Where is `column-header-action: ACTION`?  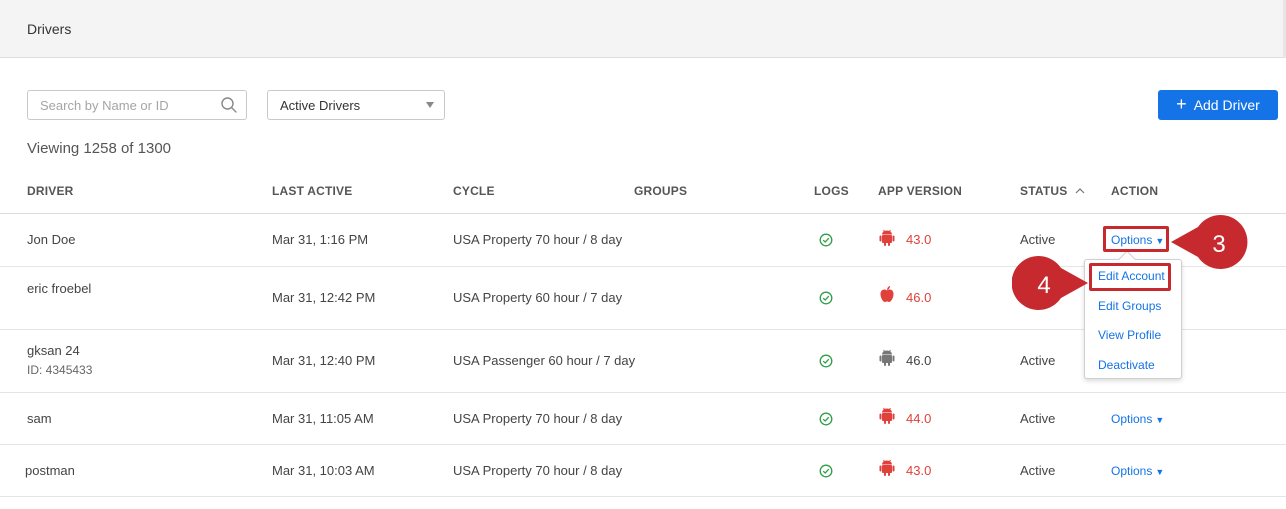
column-header-action: ACTION is located at coordinates (1135, 191).